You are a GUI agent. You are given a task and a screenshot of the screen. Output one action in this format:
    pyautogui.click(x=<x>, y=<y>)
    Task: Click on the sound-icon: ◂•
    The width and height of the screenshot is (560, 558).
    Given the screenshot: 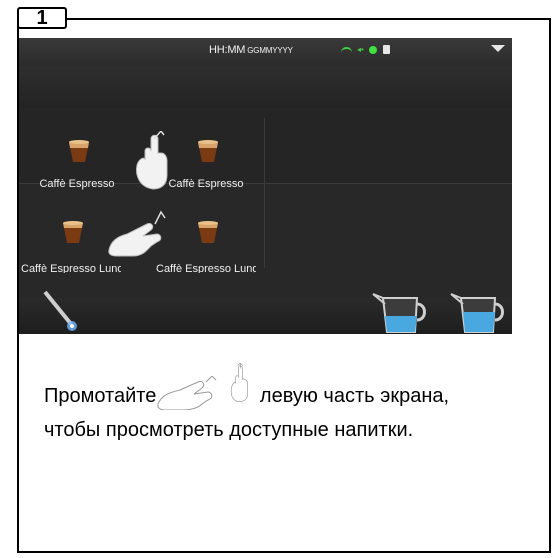 What is the action you would take?
    pyautogui.click(x=360, y=49)
    